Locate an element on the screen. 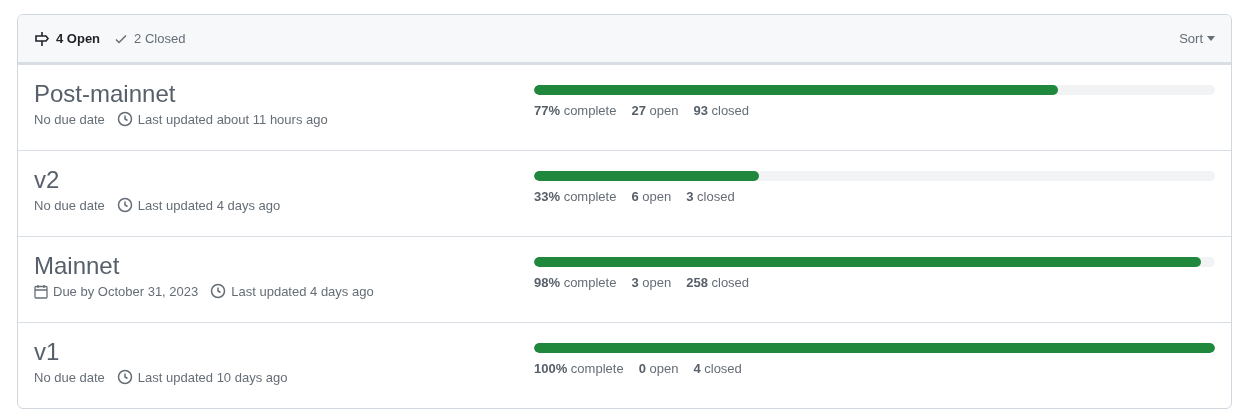 The image size is (1252, 420). progress-stat: 93 closed is located at coordinates (721, 110).